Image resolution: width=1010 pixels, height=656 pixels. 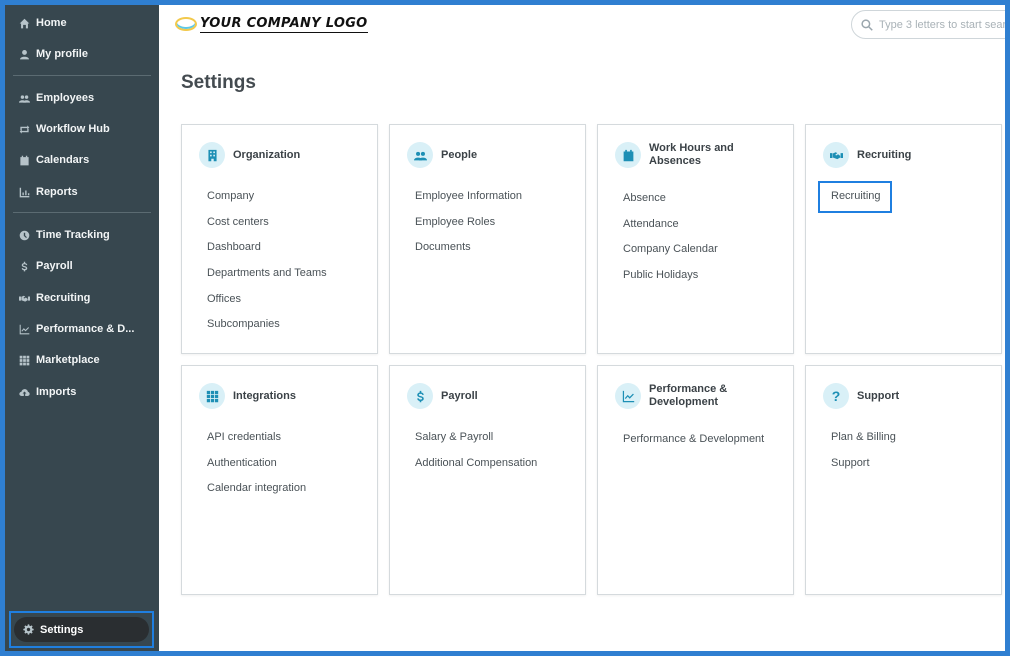 I want to click on card-title: Organization, so click(x=267, y=154).